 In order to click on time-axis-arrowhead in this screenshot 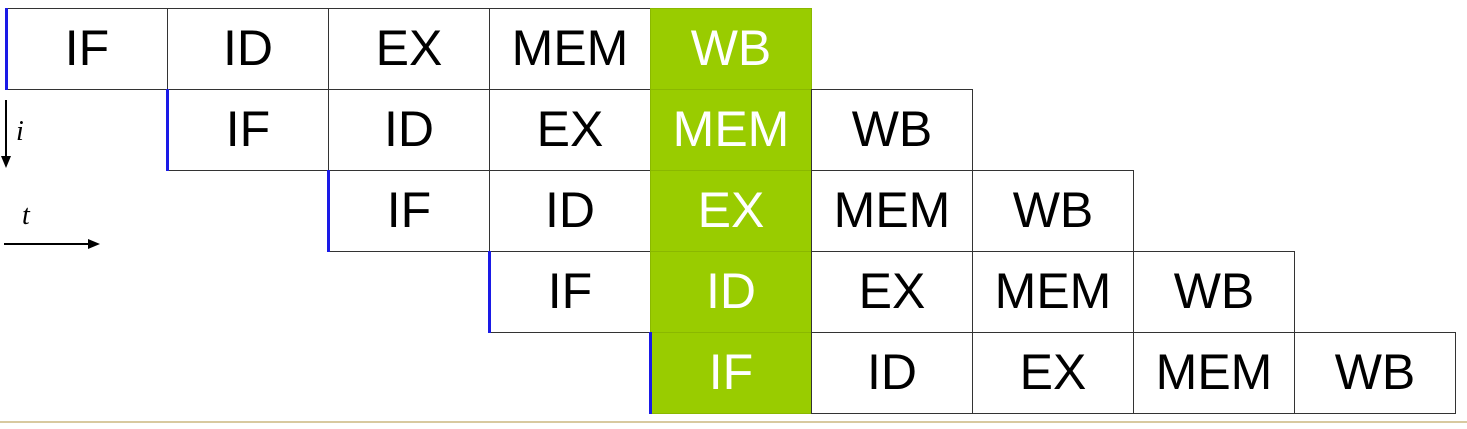, I will do `click(94, 244)`.